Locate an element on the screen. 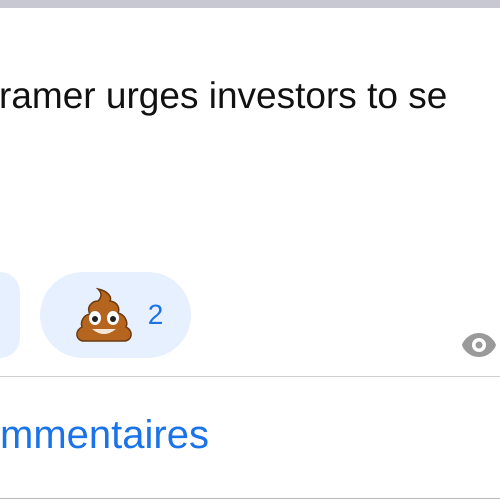 The height and width of the screenshot is (500, 500). reaction-pill is located at coordinates (10, 315).